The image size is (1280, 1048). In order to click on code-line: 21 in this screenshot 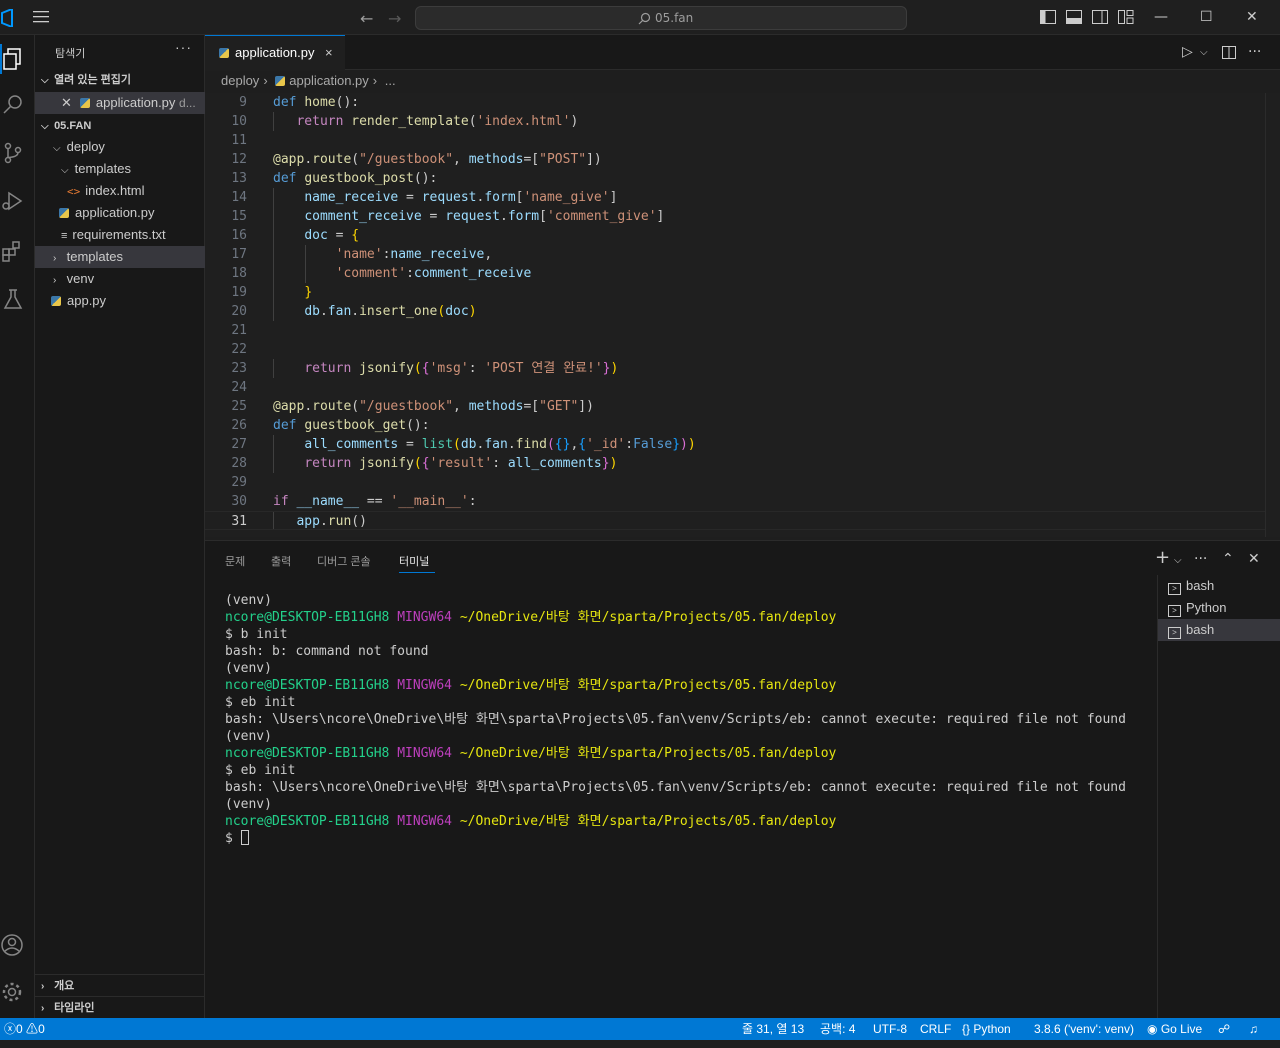, I will do `click(735, 330)`.